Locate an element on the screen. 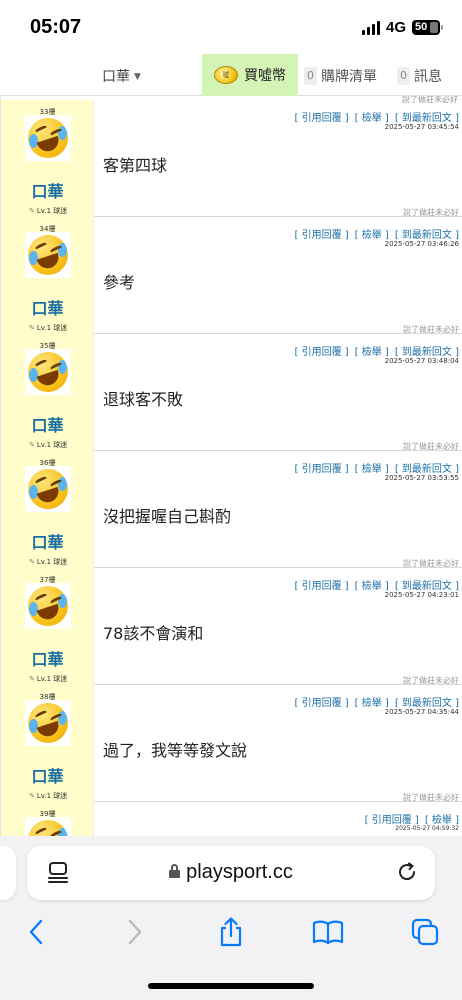 This screenshot has width=462, height=1000. author-panel: 35樓 口華 ✎ Lv.1 球迷 is located at coordinates (47, 392).